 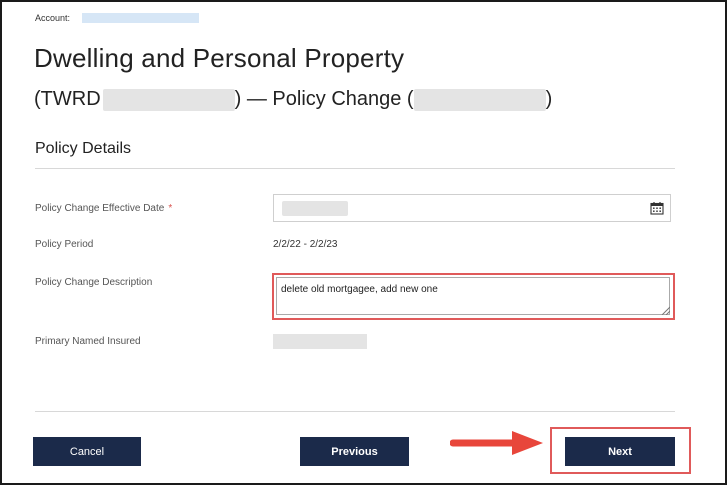 I want to click on effective-date-input, so click(x=472, y=208).